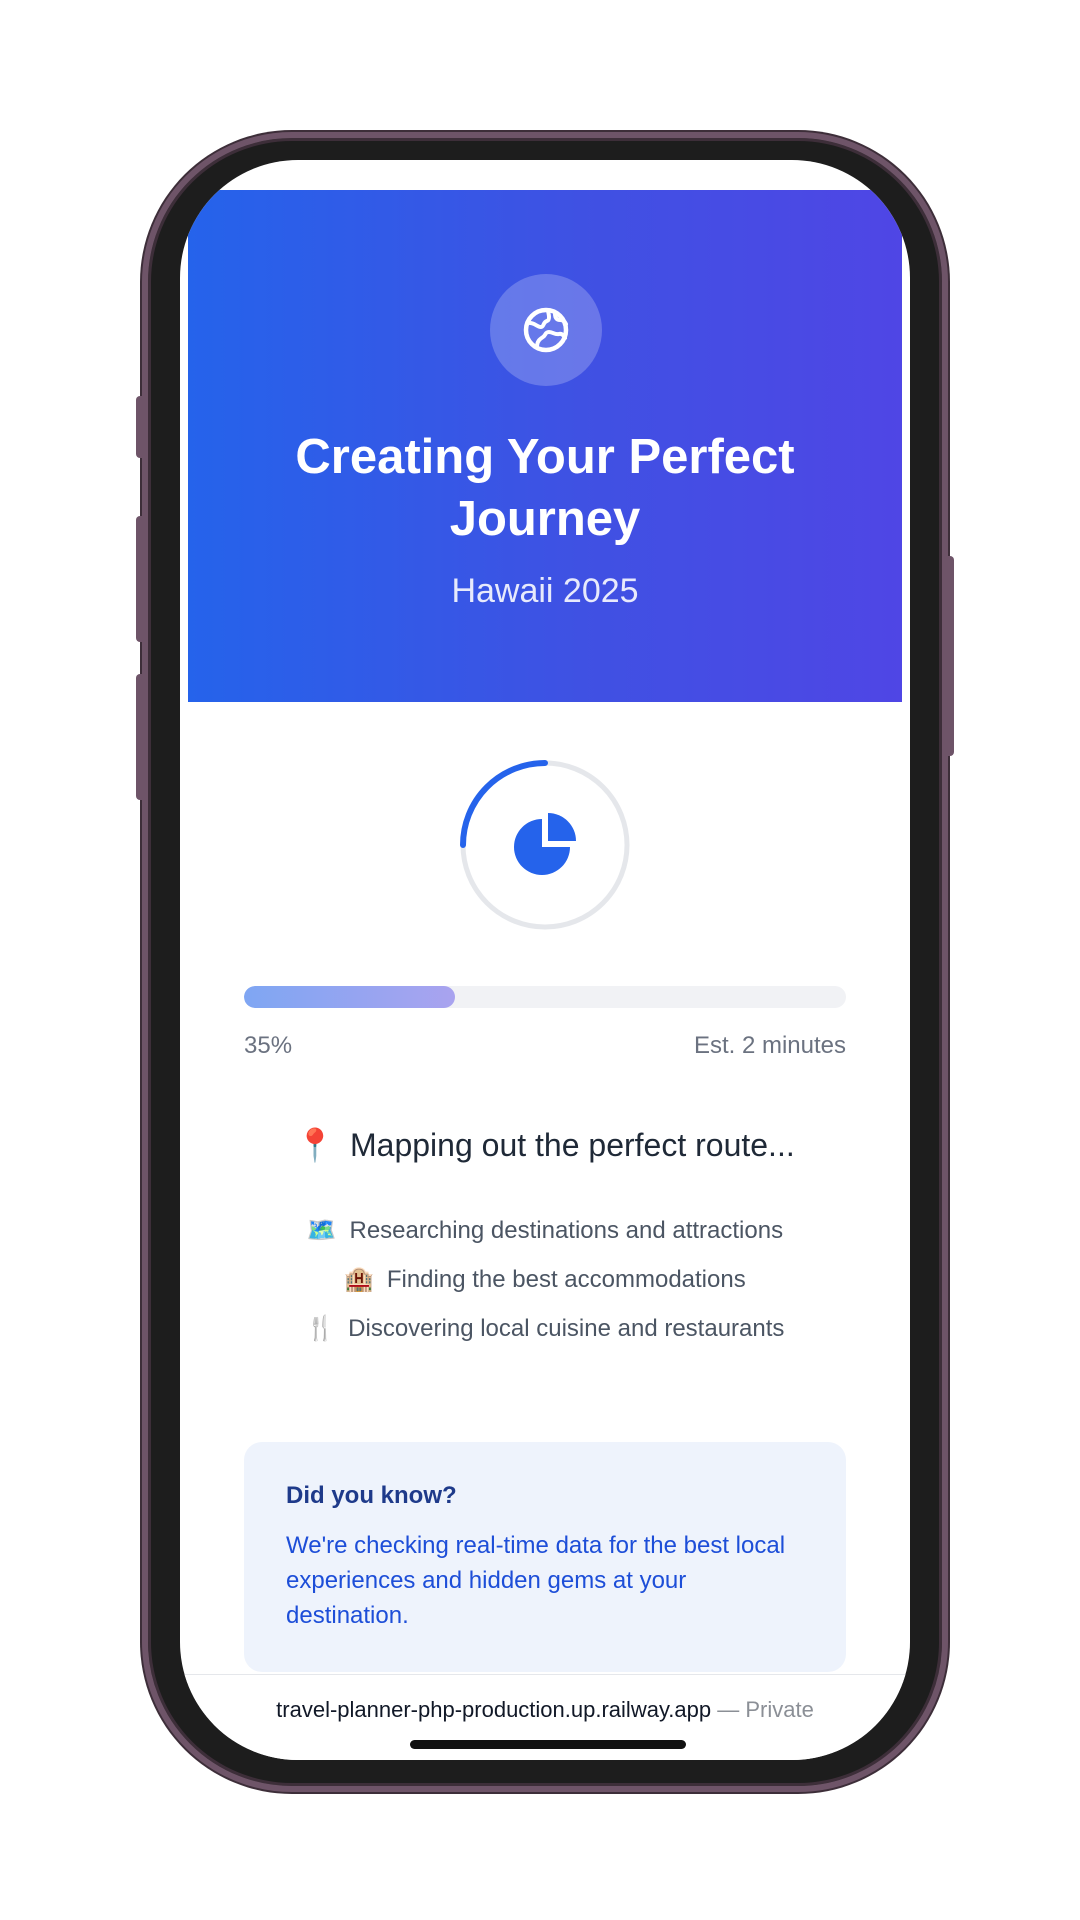  Describe the element at coordinates (140, 427) in the screenshot. I see `mute-switch` at that location.